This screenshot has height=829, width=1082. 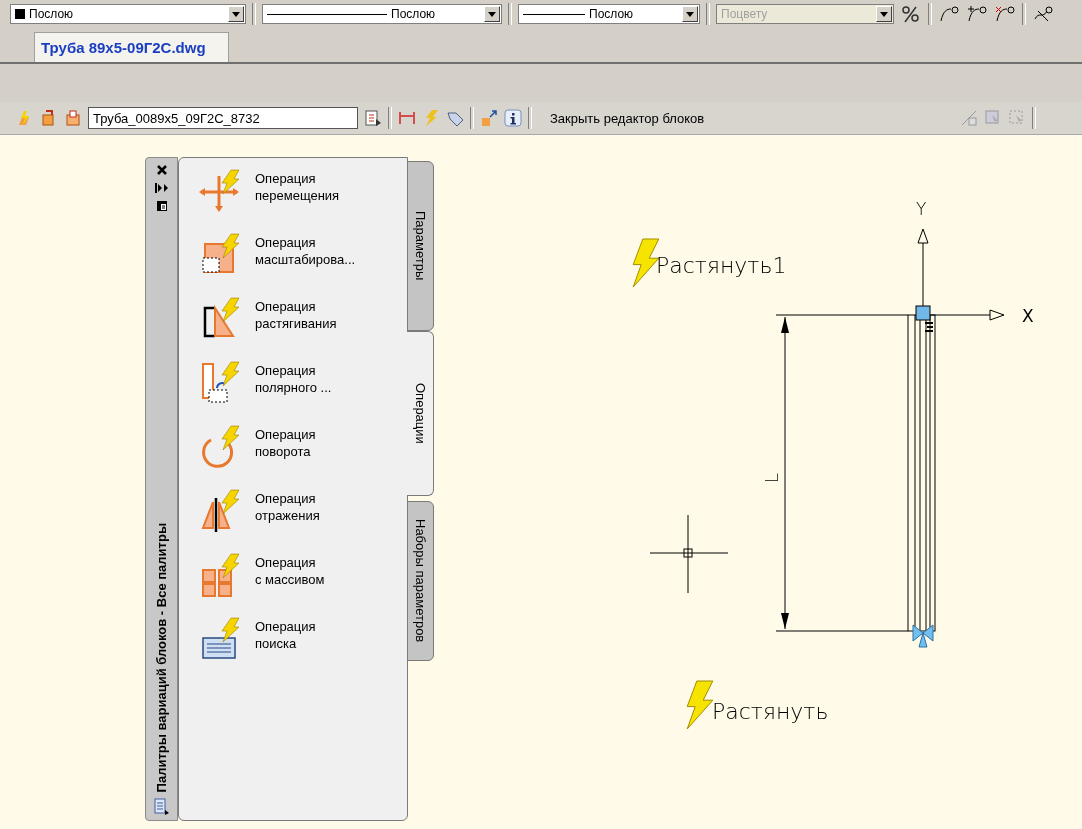 I want to click on block-name-field: Труба_0089x5_09Г2С_8732, so click(x=223, y=118).